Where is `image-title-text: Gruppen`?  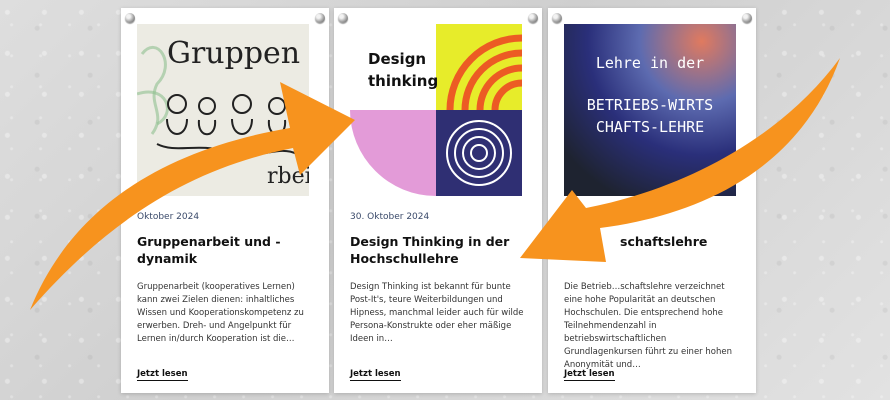 image-title-text: Gruppen is located at coordinates (234, 53).